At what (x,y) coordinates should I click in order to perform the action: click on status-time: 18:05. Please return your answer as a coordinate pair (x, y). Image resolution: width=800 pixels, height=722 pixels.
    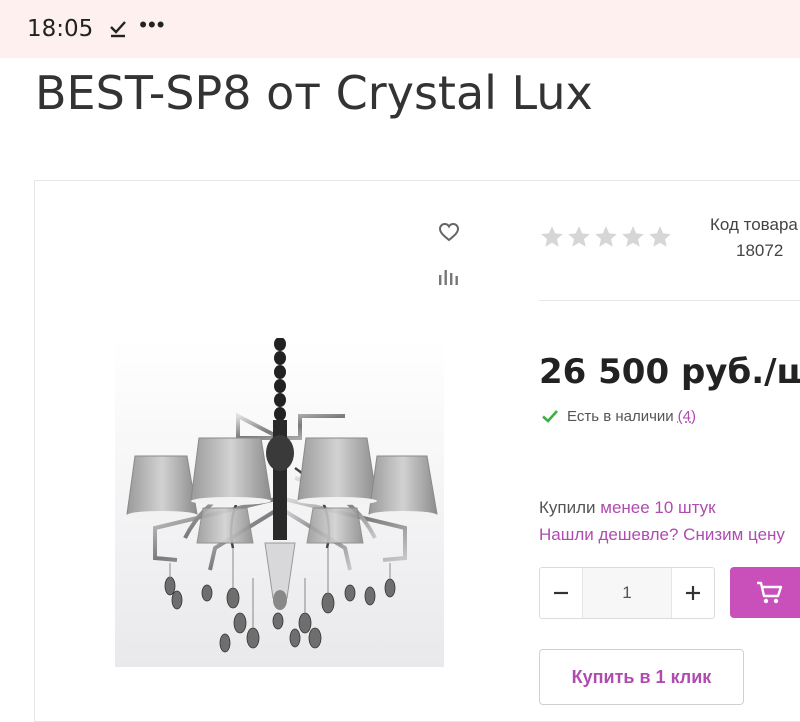
    Looking at the image, I should click on (60, 29).